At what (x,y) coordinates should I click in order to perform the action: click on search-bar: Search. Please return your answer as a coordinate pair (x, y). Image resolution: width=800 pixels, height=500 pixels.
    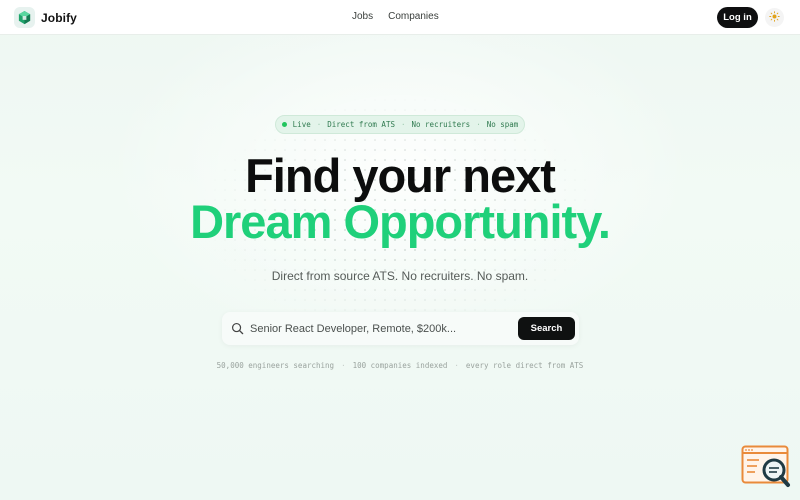
    Looking at the image, I should click on (400, 328).